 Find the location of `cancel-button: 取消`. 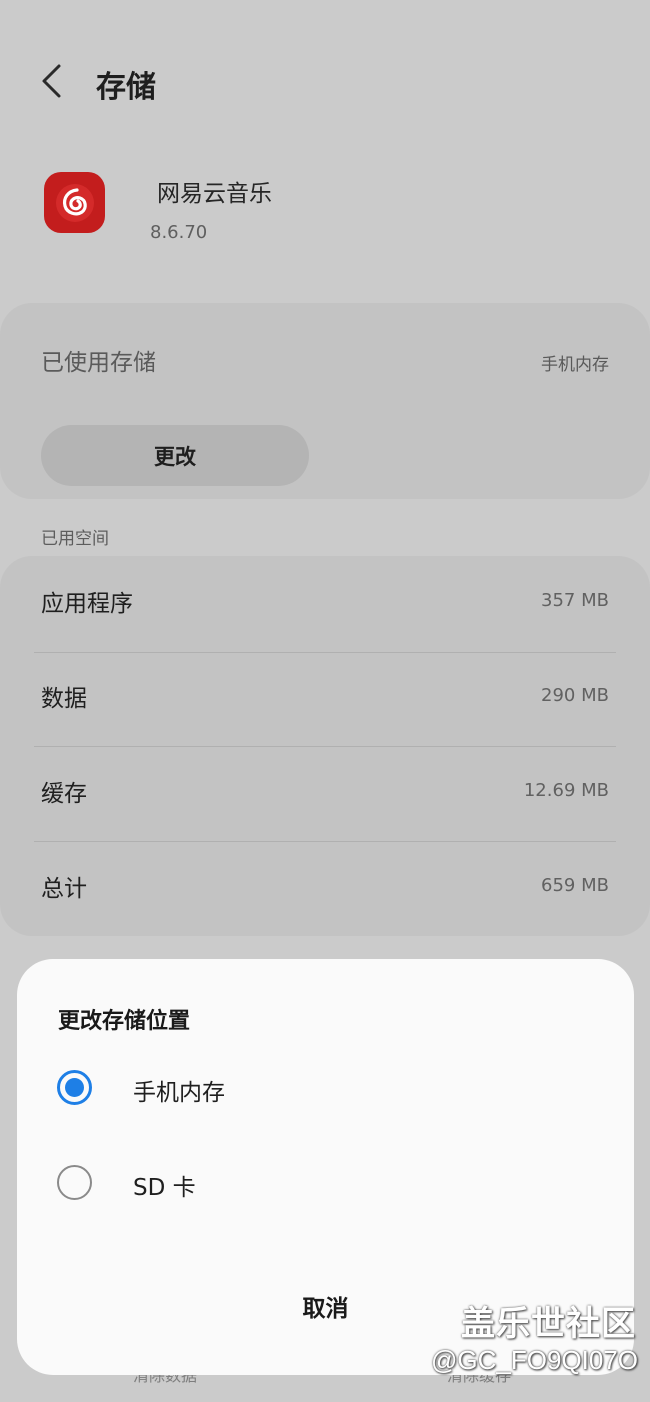

cancel-button: 取消 is located at coordinates (325, 1306).